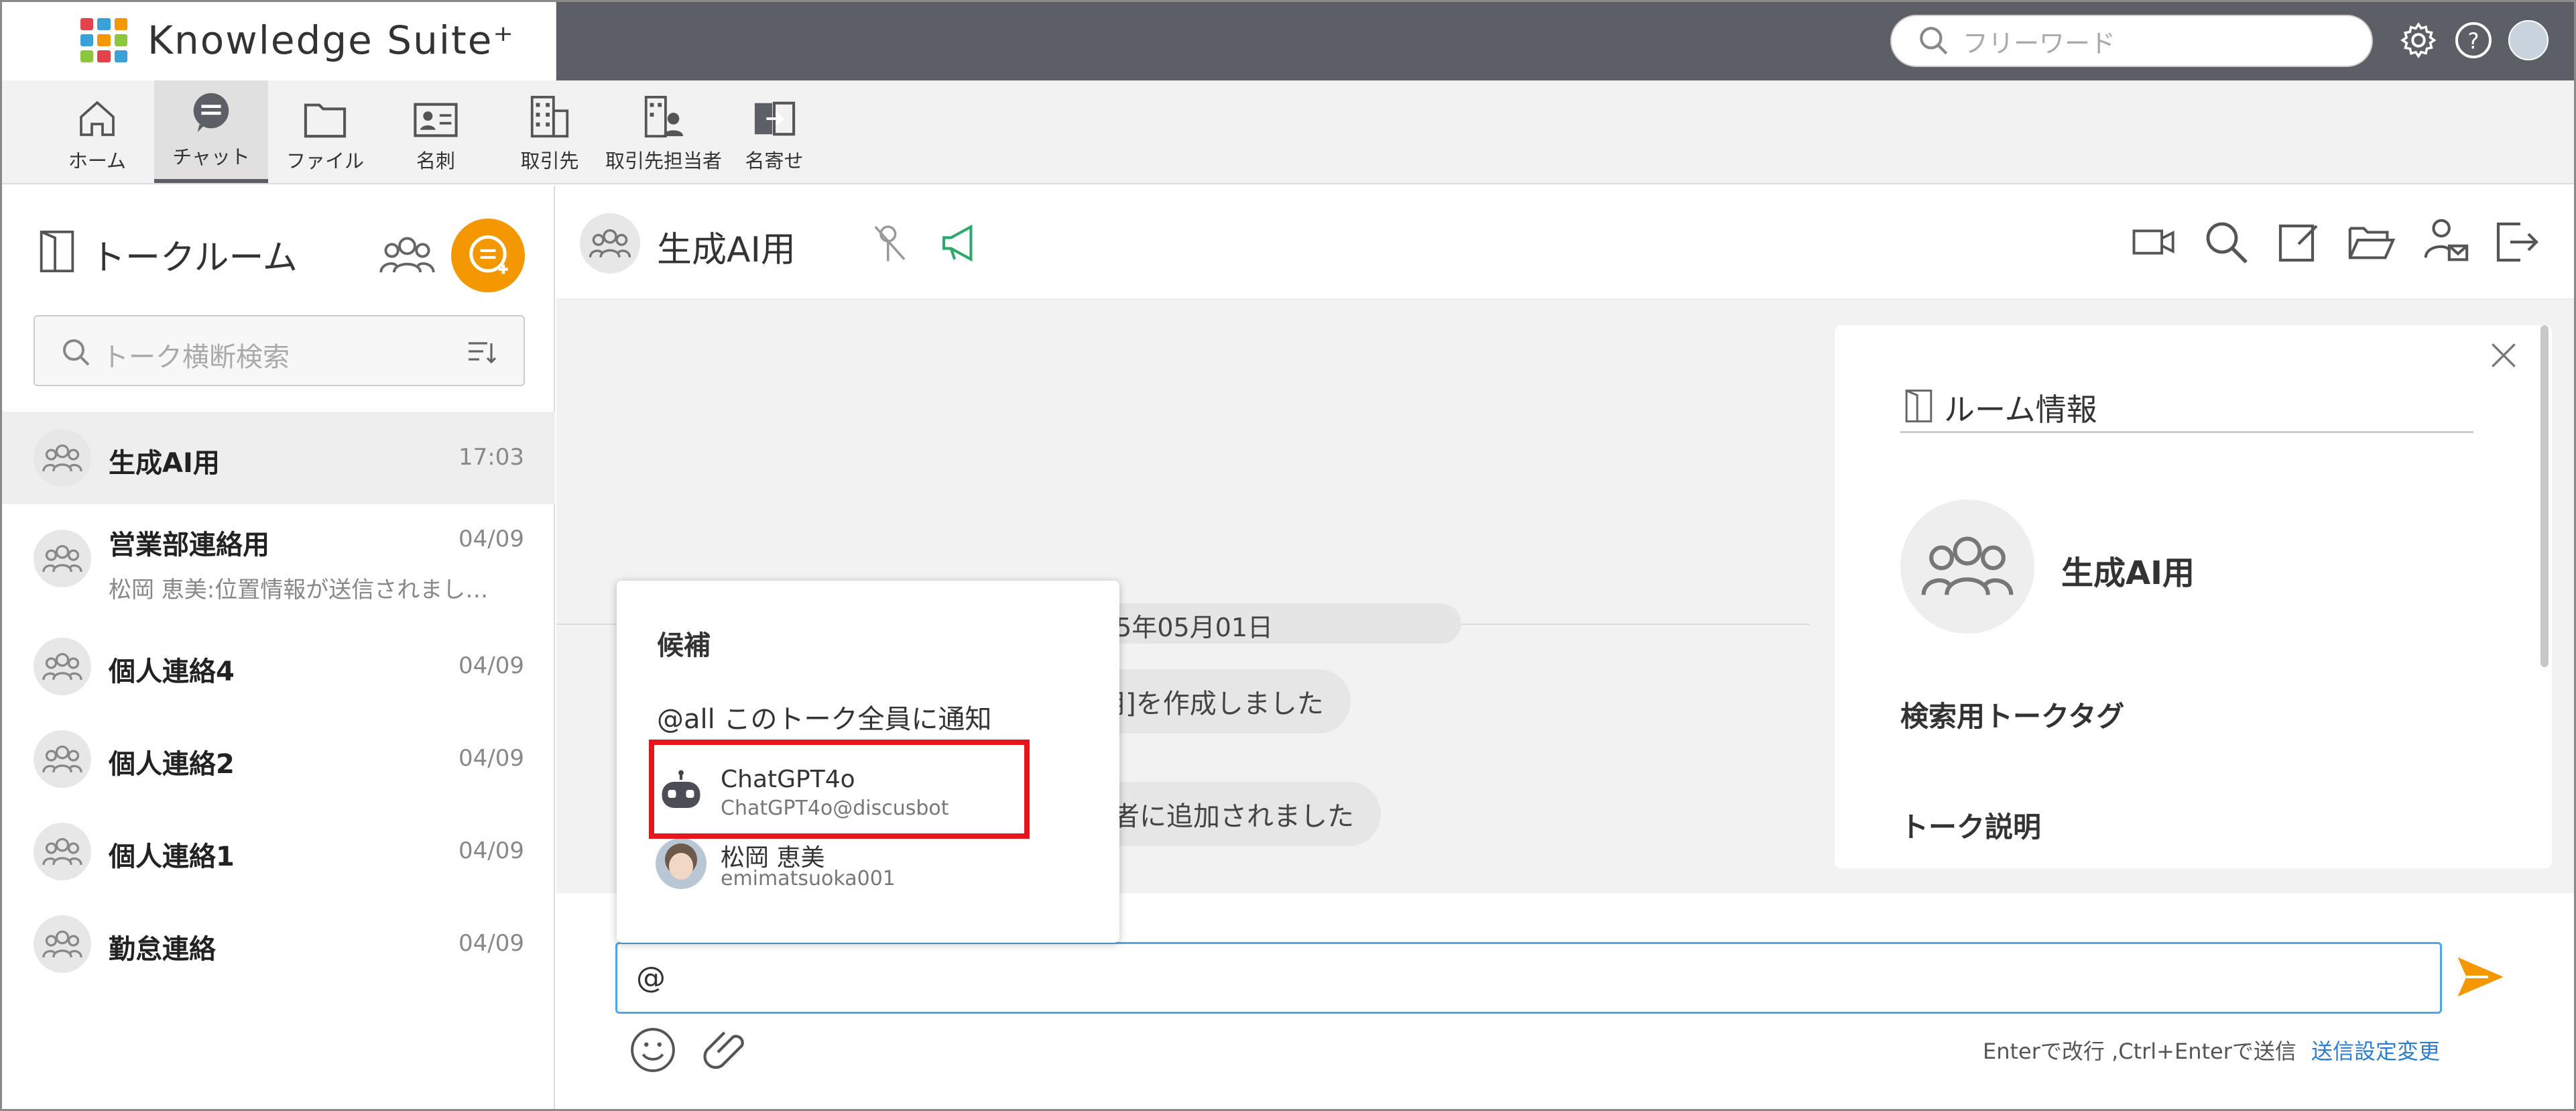 This screenshot has height=1111, width=2576. I want to click on room-name: 生成AI用, so click(164, 463).